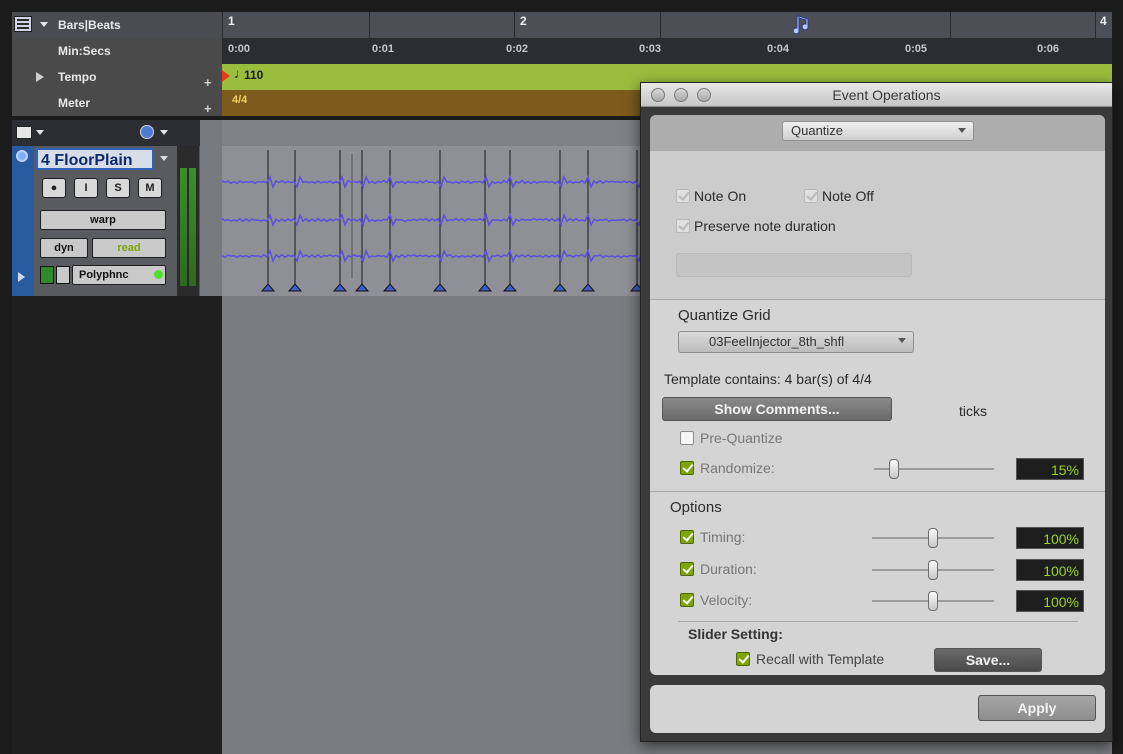 This screenshot has height=754, width=1123. I want to click on disabled-select, so click(794, 265).